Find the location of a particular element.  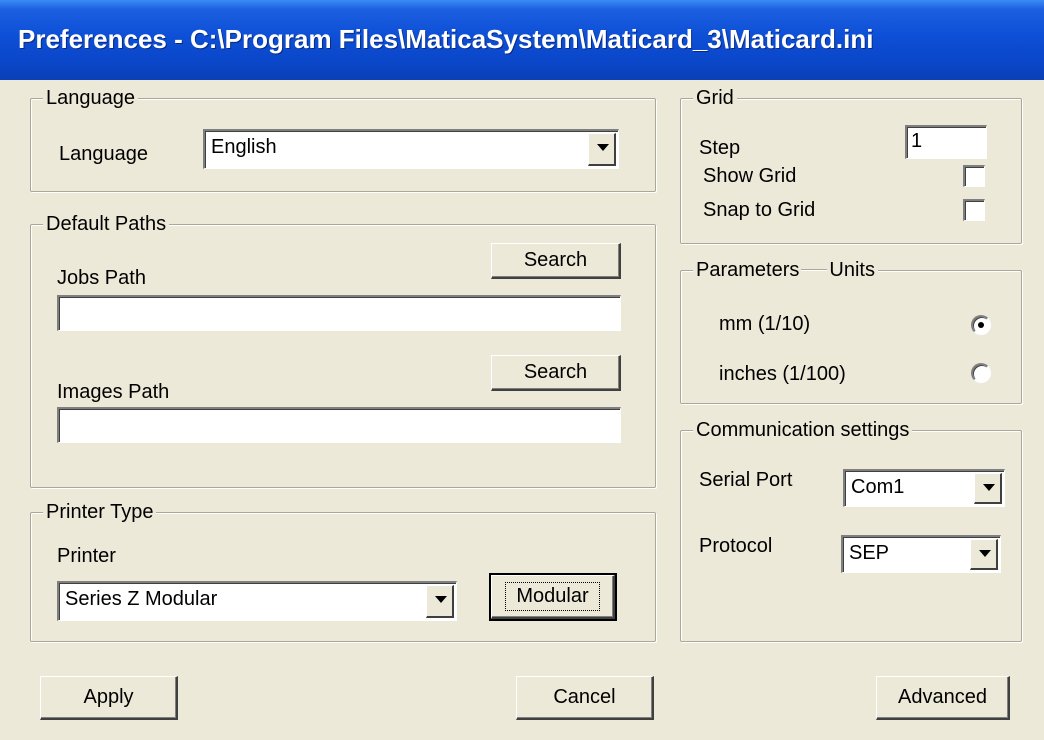

language-select-value: English is located at coordinates (244, 147).